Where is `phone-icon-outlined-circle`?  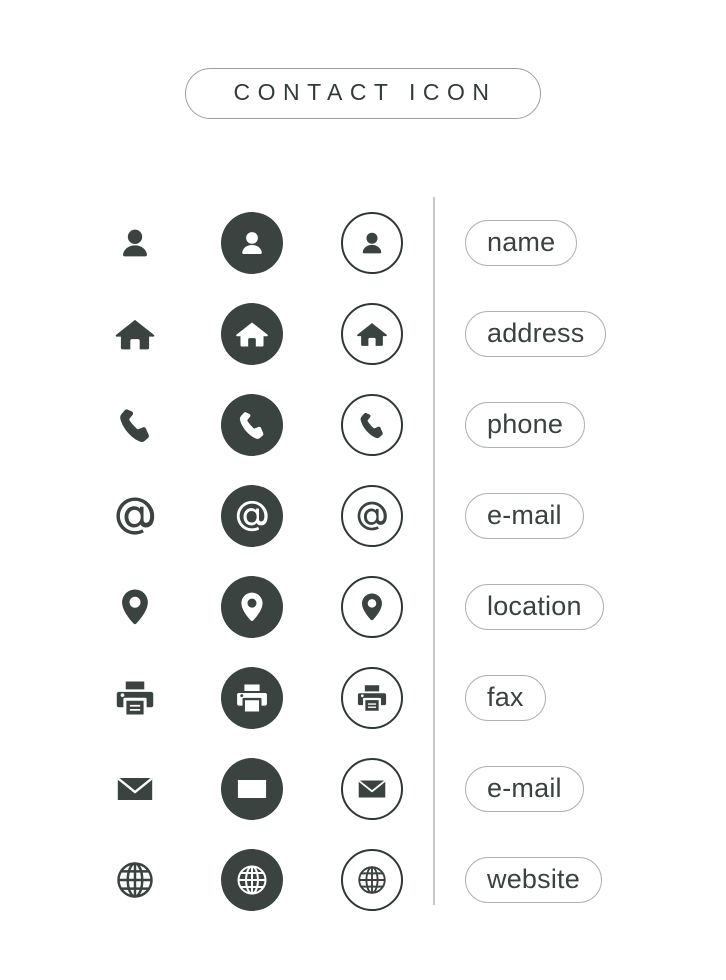
phone-icon-outlined-circle is located at coordinates (372, 424).